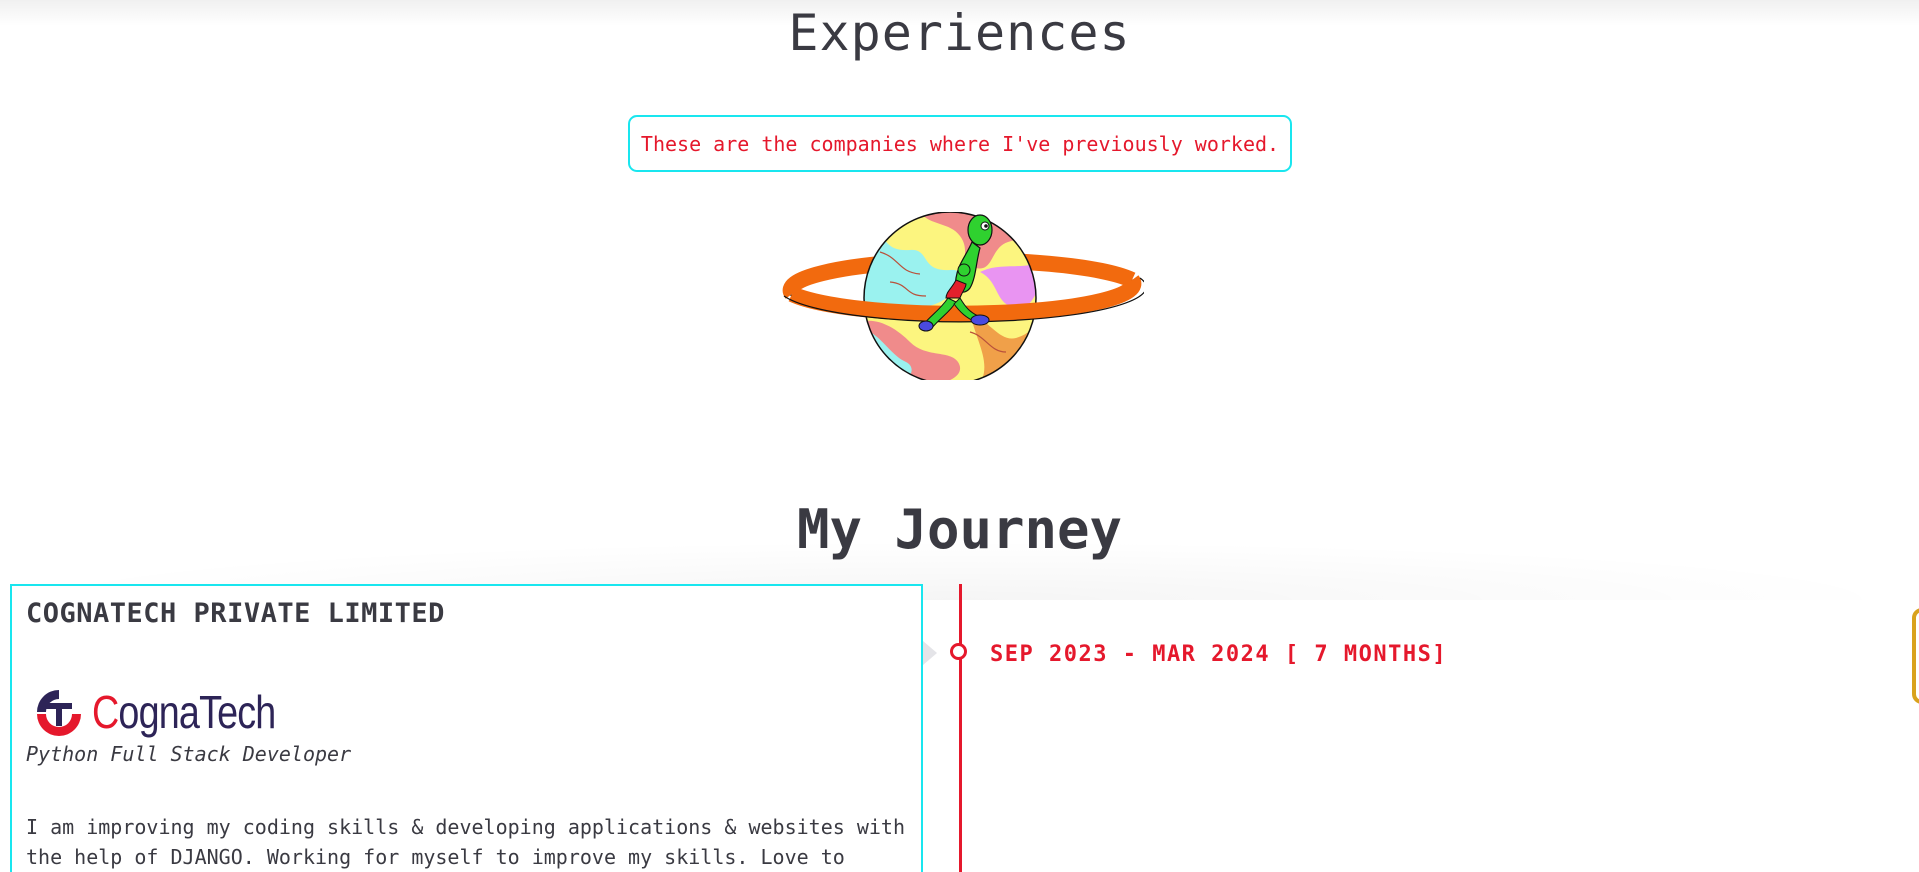  I want to click on timeline-line, so click(960, 728).